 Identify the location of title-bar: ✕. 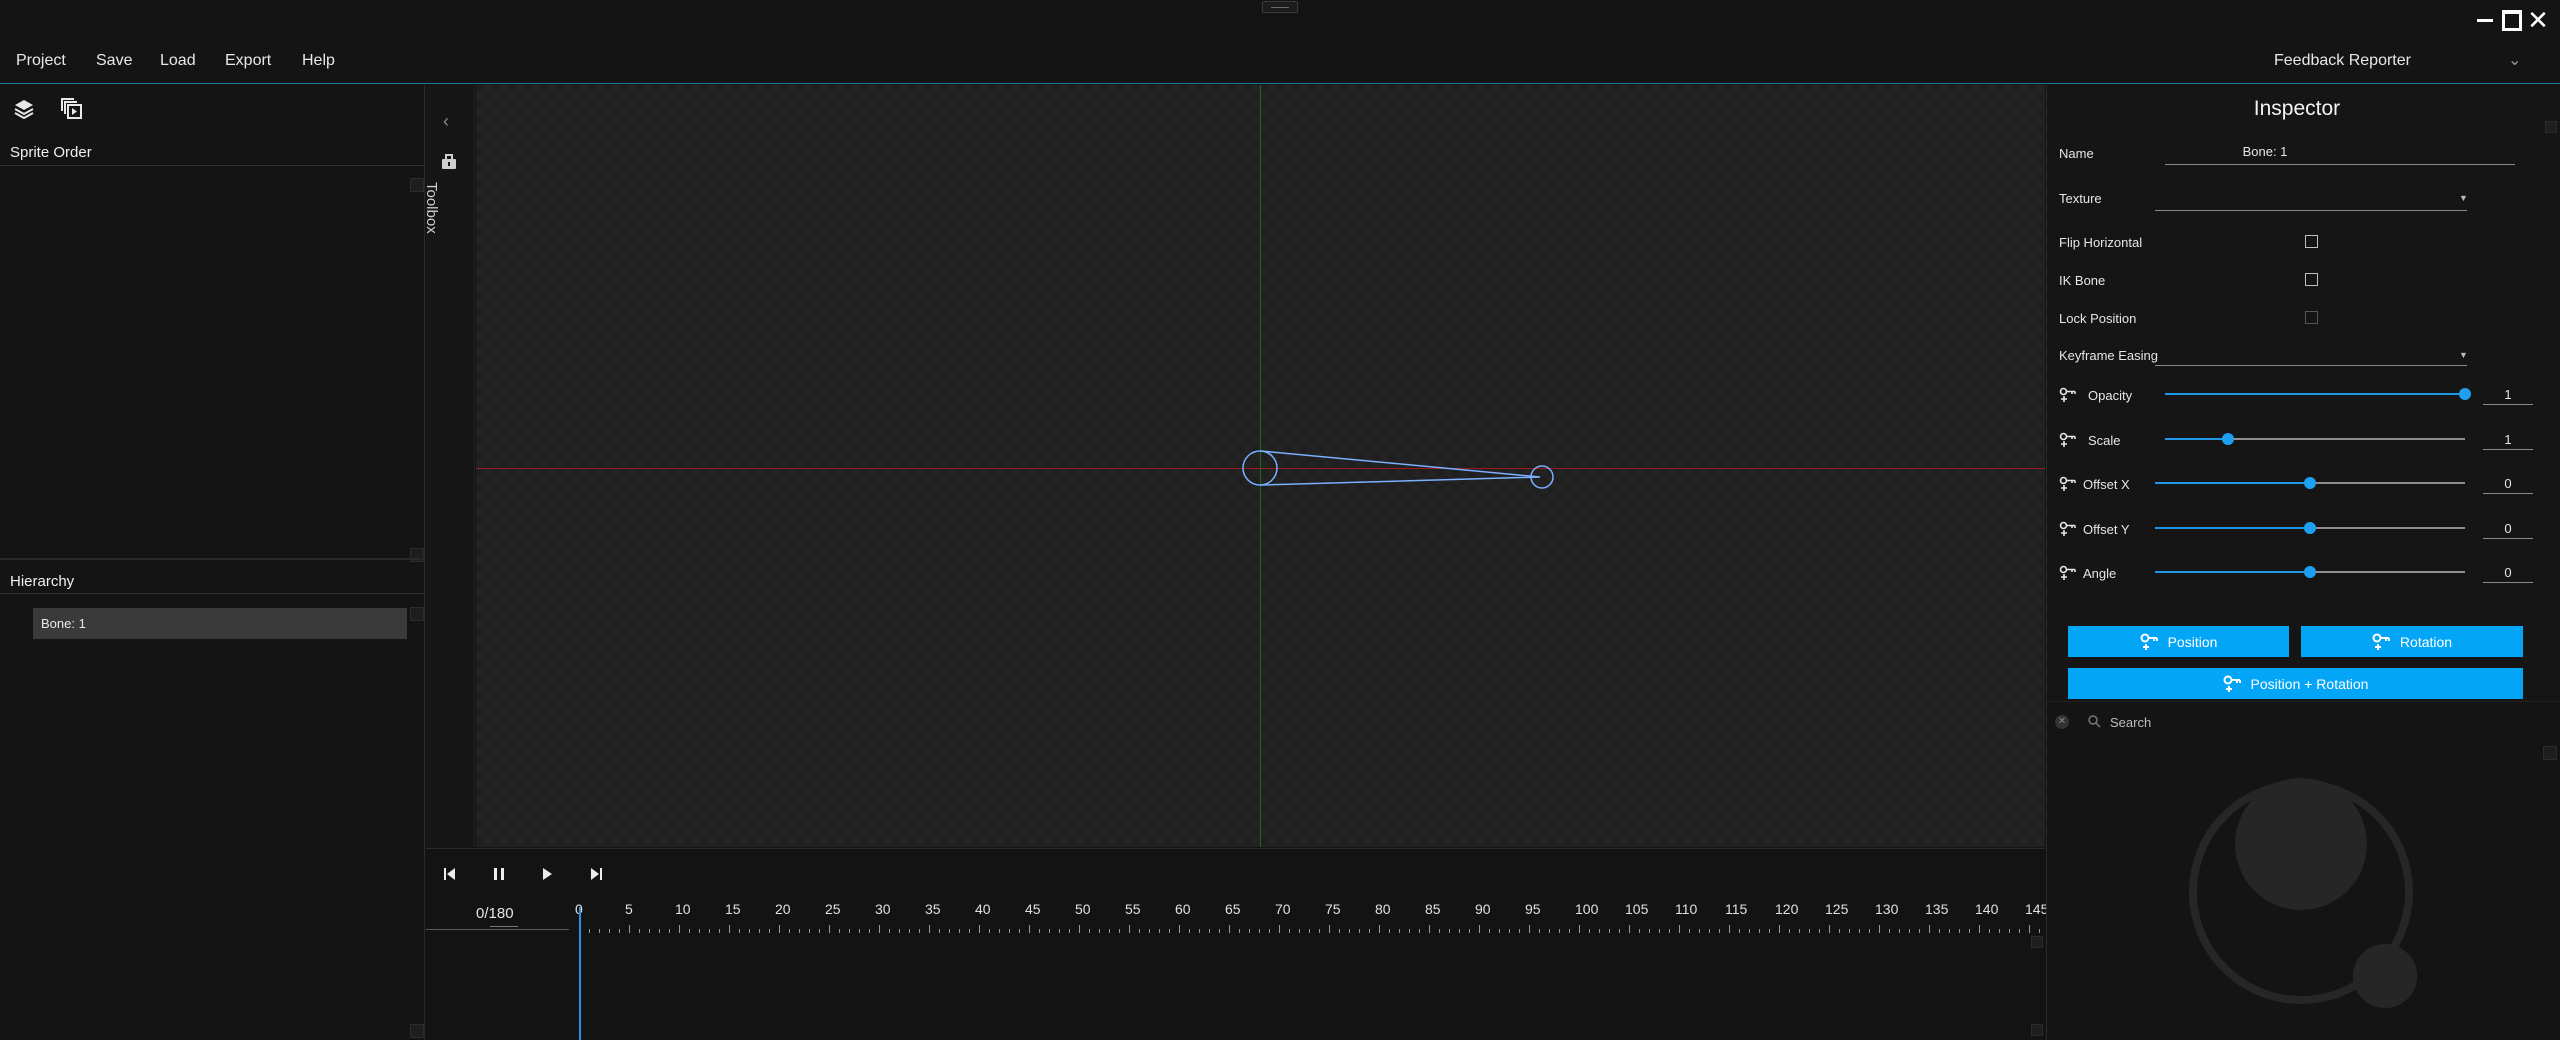
(1280, 20).